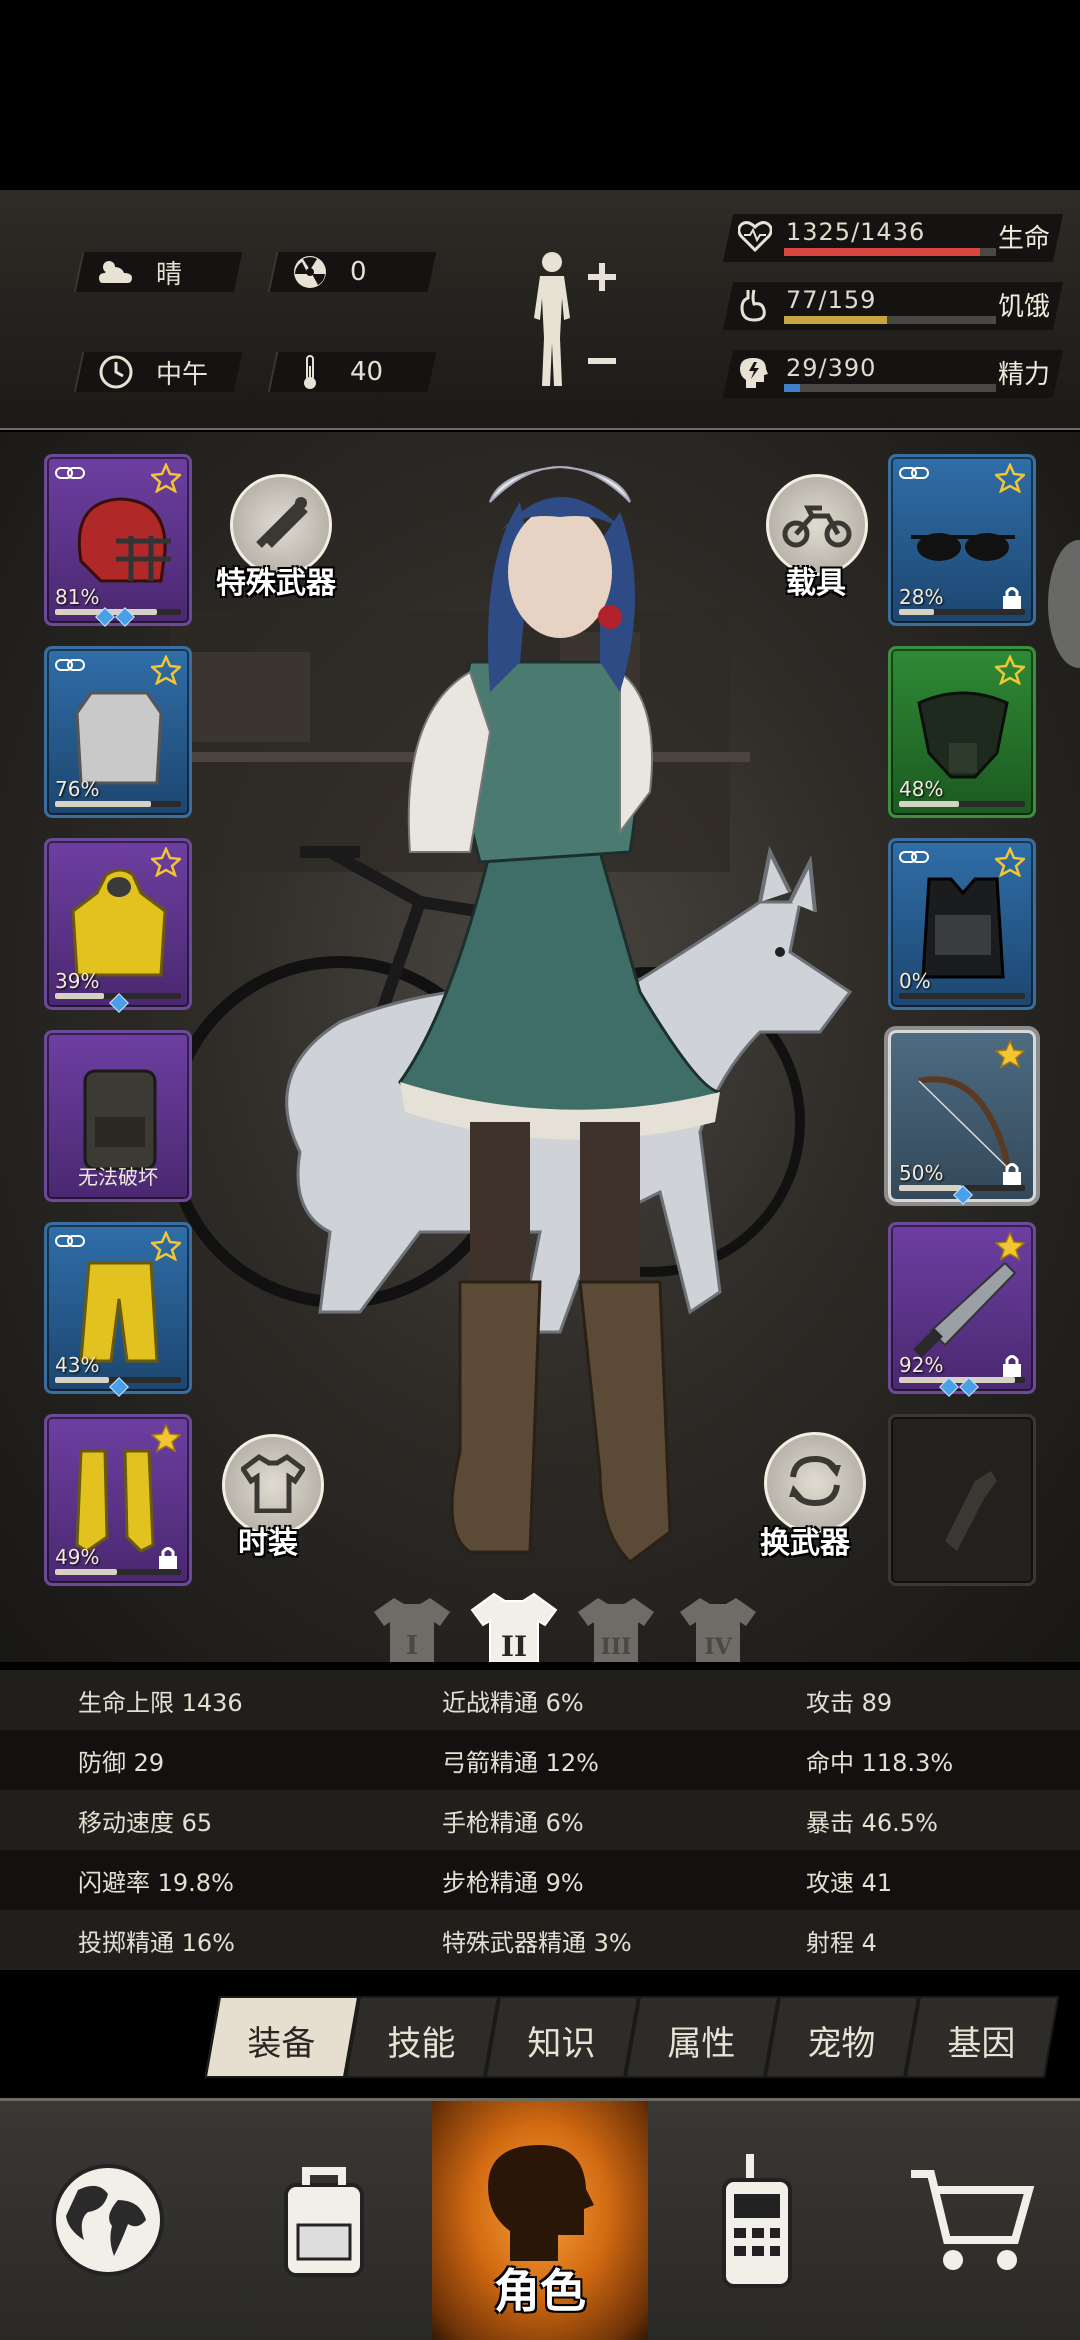 Image resolution: width=1080 pixels, height=2340 pixels. Describe the element at coordinates (718, 1647) in the screenshot. I see `svg-text: IV` at that location.